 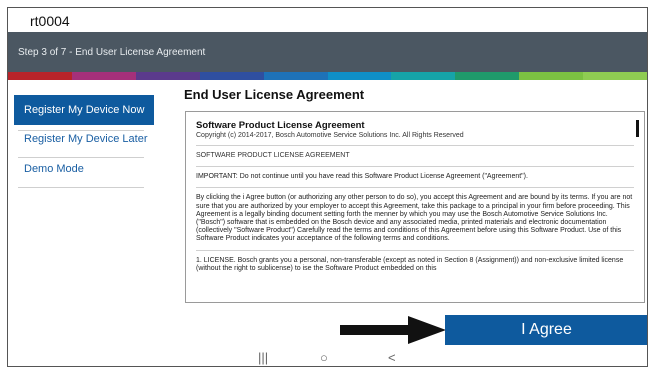 I want to click on step-header: Step 3 of 7 - End User License Agreement, so click(x=327, y=52).